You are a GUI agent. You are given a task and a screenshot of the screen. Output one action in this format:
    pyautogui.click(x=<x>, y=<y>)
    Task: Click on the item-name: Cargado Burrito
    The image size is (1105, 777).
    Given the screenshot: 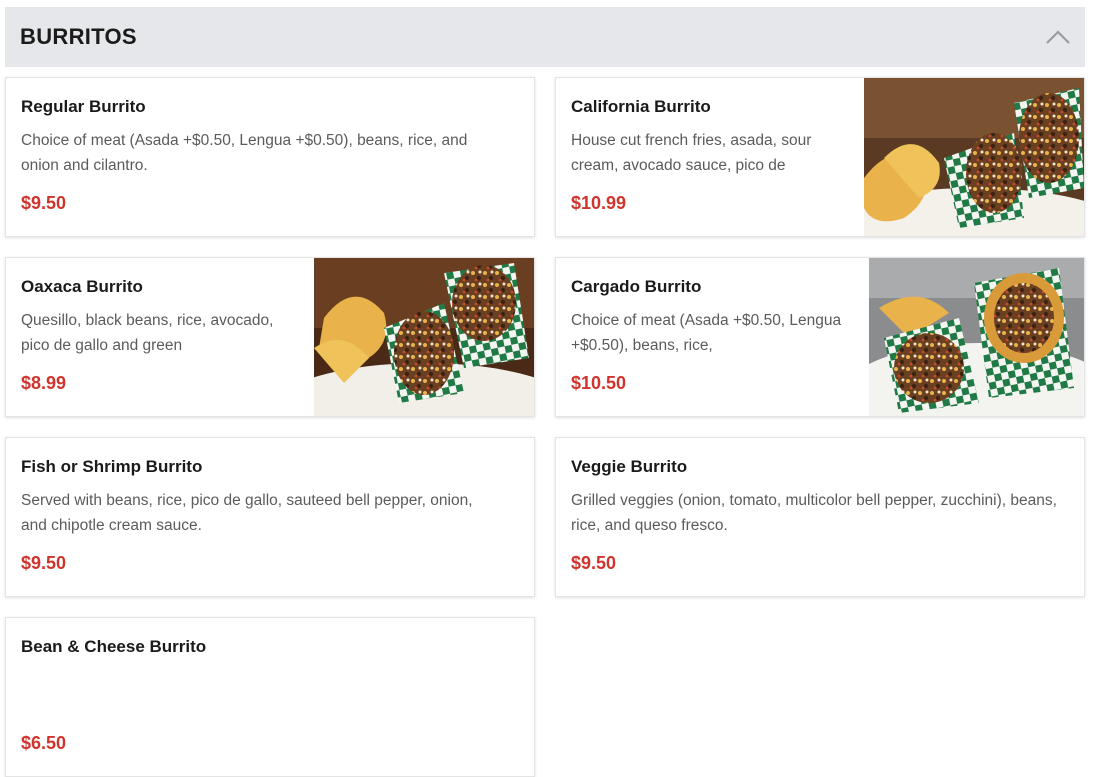 What is the action you would take?
    pyautogui.click(x=636, y=286)
    